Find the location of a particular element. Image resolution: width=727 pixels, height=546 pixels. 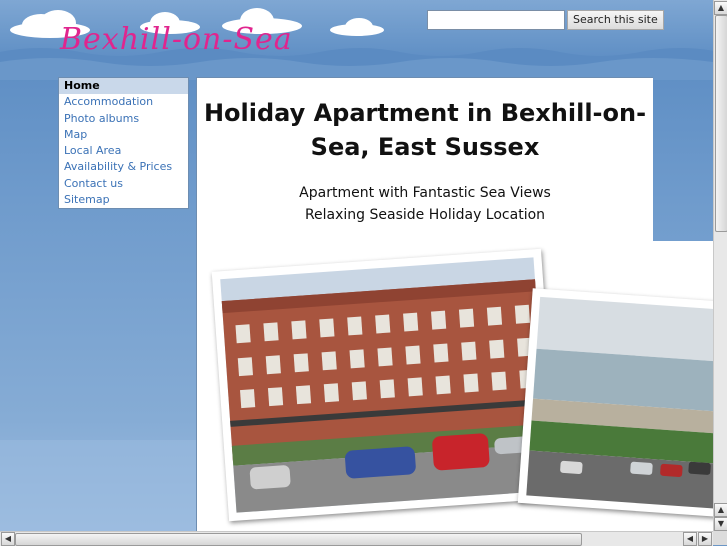

scroll-down-icon: ▼ is located at coordinates (720, 524).